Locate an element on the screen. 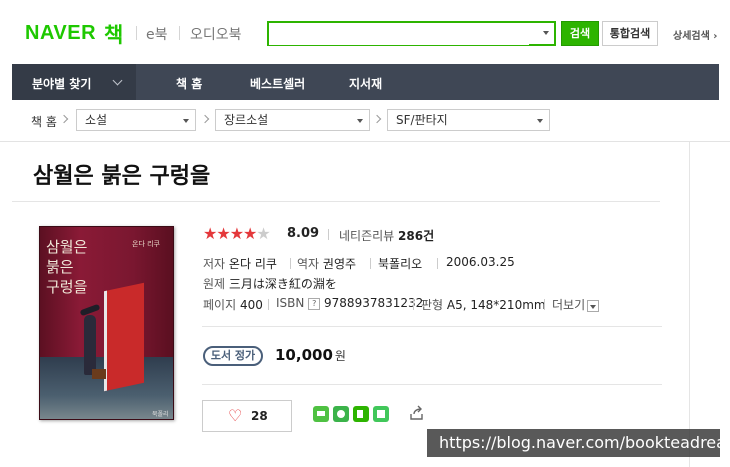 Image resolution: width=730 pixels, height=467 pixels. header: NAVER 책 e북 오디오북 검색 통합검색 상세검색 › is located at coordinates (365, 32).